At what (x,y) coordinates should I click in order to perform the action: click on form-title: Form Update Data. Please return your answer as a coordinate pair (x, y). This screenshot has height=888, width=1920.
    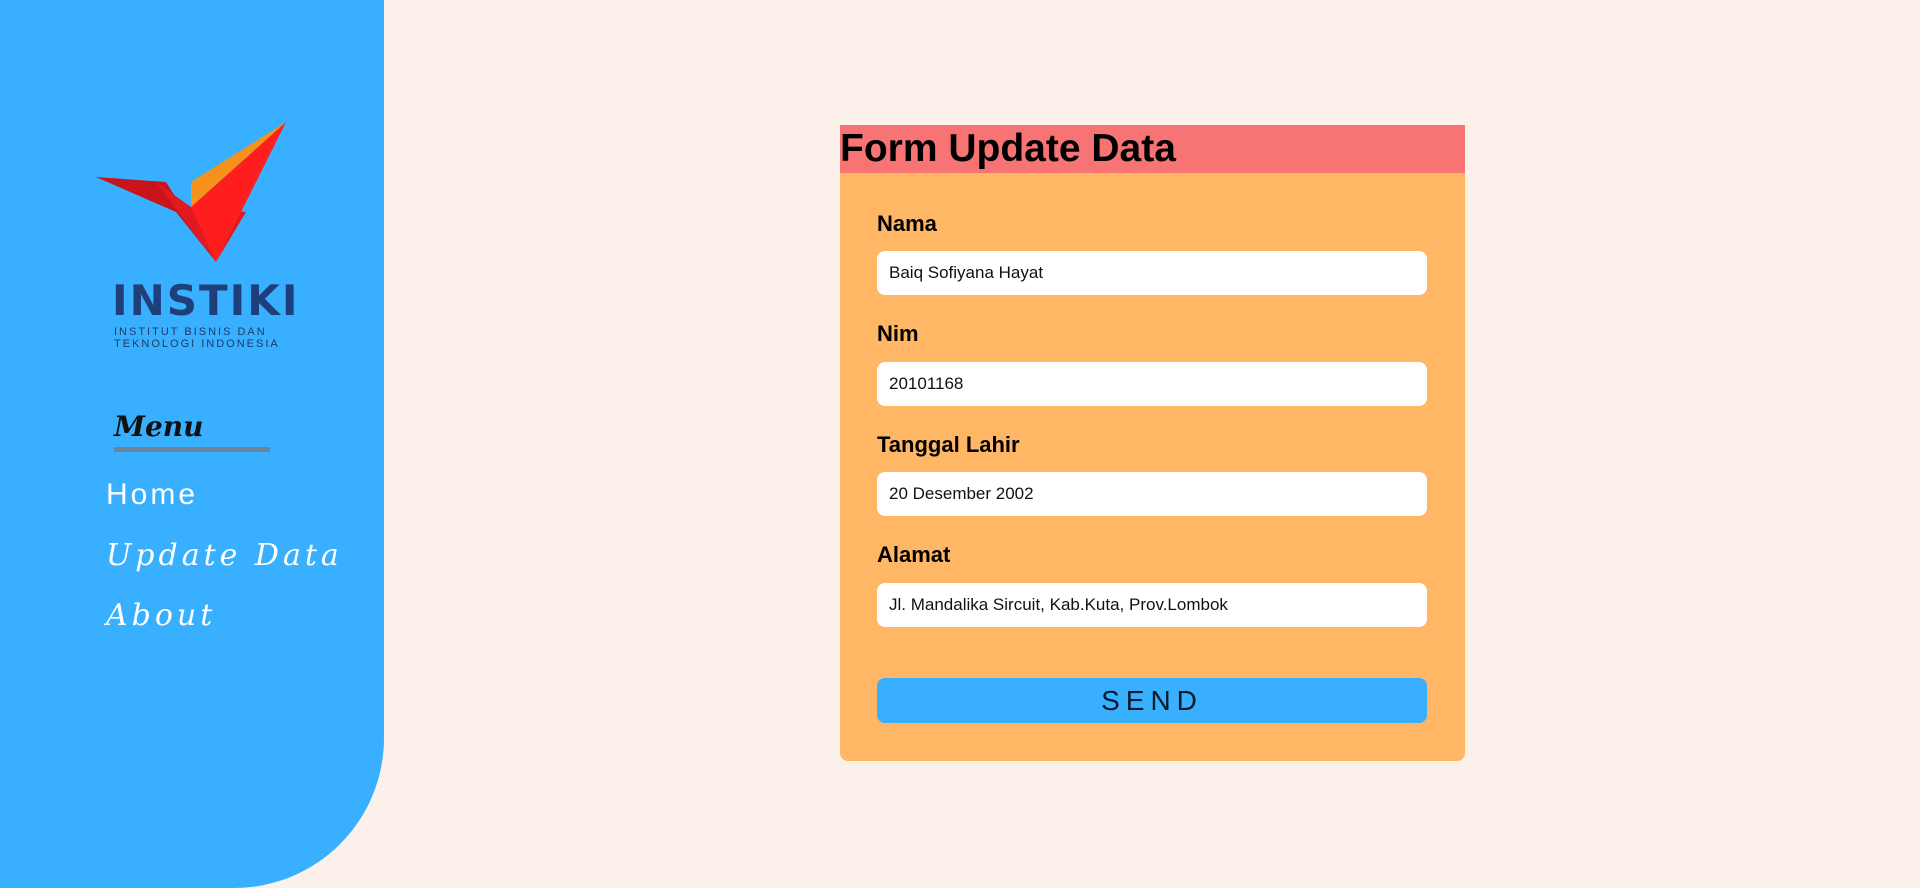
    Looking at the image, I should click on (1008, 148).